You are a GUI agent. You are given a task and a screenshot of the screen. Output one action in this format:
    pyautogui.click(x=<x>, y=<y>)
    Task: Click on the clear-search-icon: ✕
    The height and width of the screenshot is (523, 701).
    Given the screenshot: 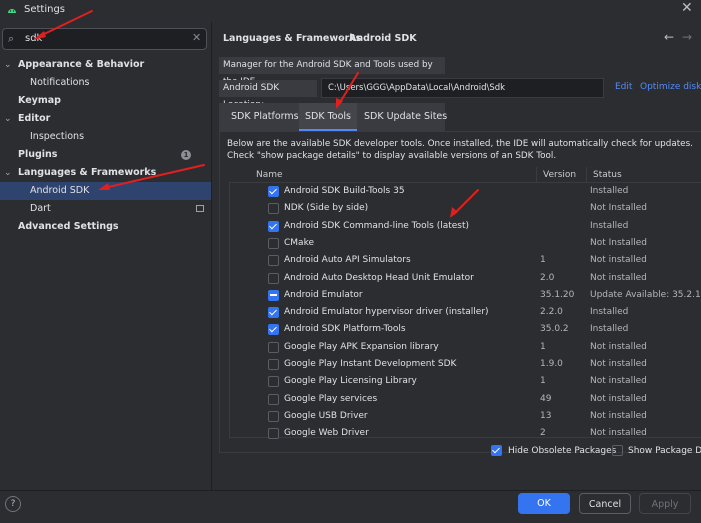 What is the action you would take?
    pyautogui.click(x=196, y=37)
    